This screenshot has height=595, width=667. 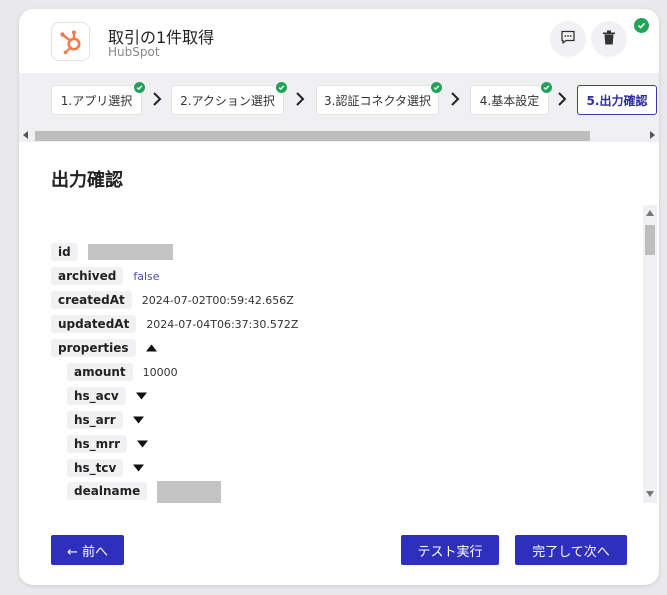 I want to click on field-key: amount, so click(x=100, y=372).